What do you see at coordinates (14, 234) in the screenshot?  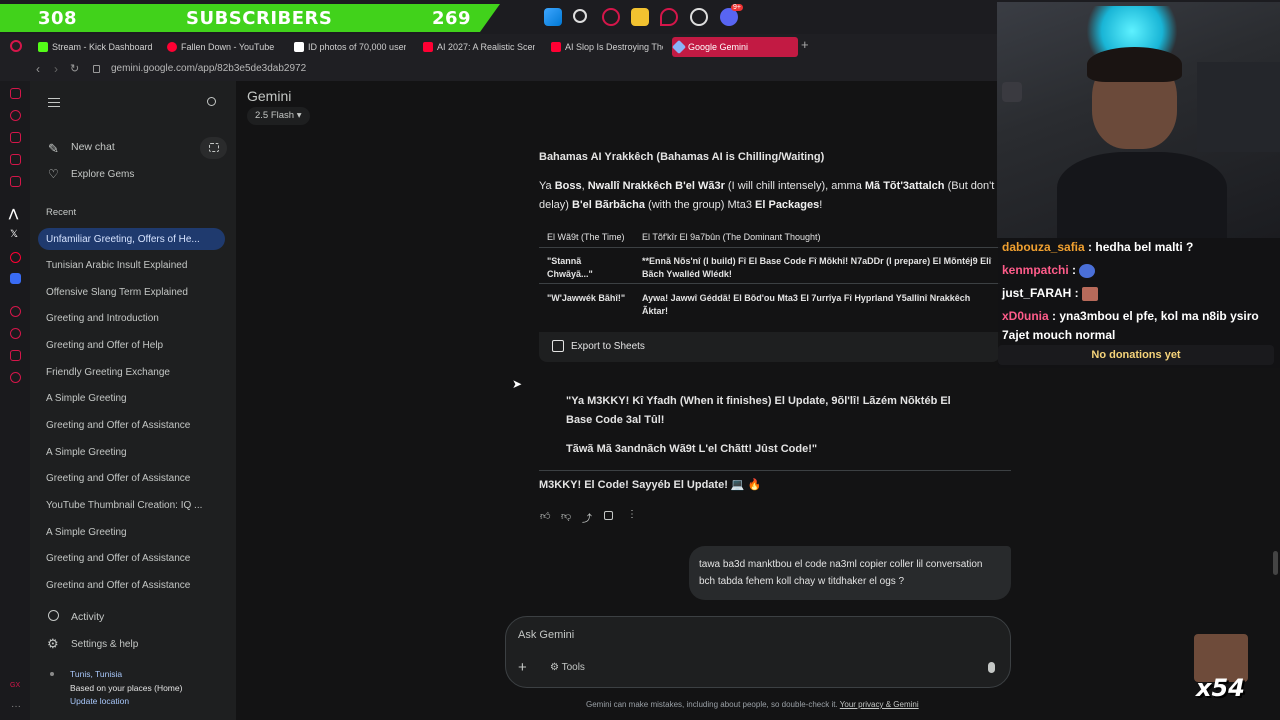 I see `x-icon: 𝕏` at bounding box center [14, 234].